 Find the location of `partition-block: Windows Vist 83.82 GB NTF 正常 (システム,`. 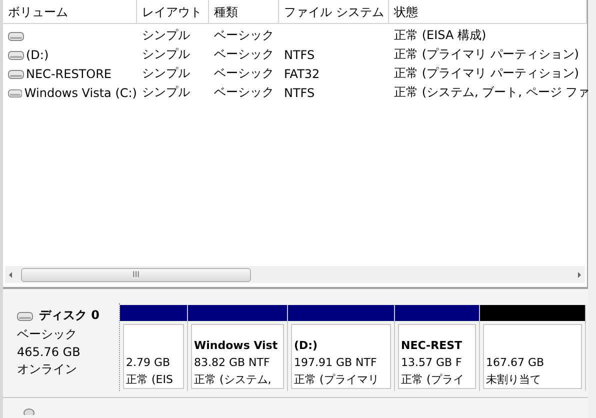

partition-block: Windows Vist 83.82 GB NTF 正常 (システム, is located at coordinates (237, 356).